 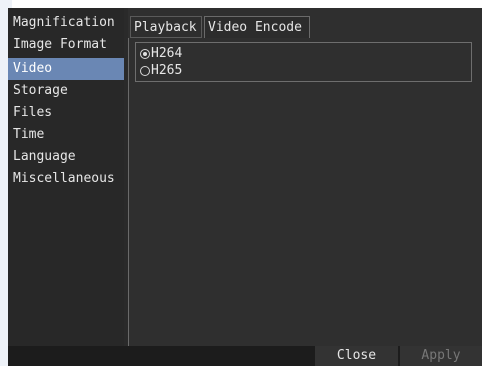 What do you see at coordinates (66, 135) in the screenshot?
I see `sidebar-item-time: Time` at bounding box center [66, 135].